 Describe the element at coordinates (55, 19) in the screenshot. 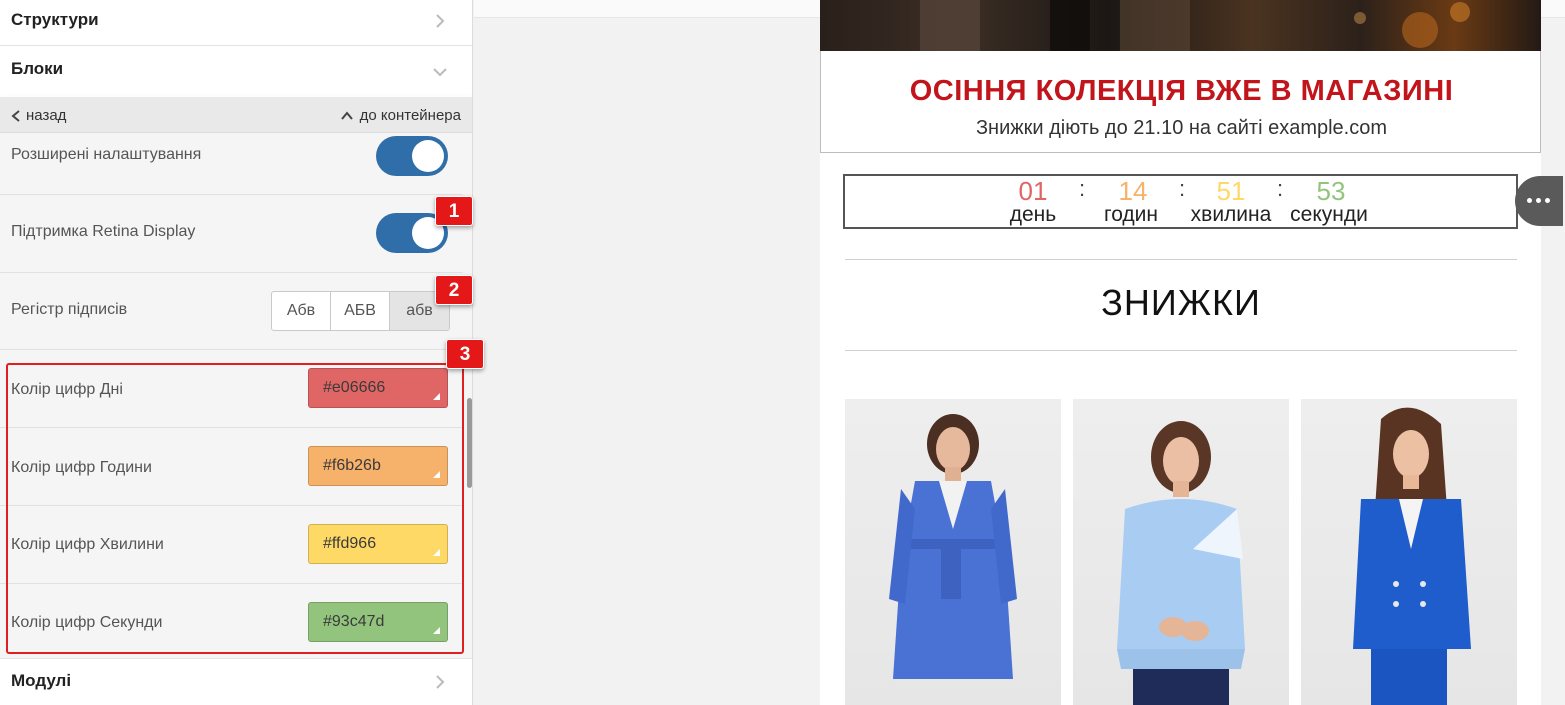

I see `section-structures-label: Структури` at that location.